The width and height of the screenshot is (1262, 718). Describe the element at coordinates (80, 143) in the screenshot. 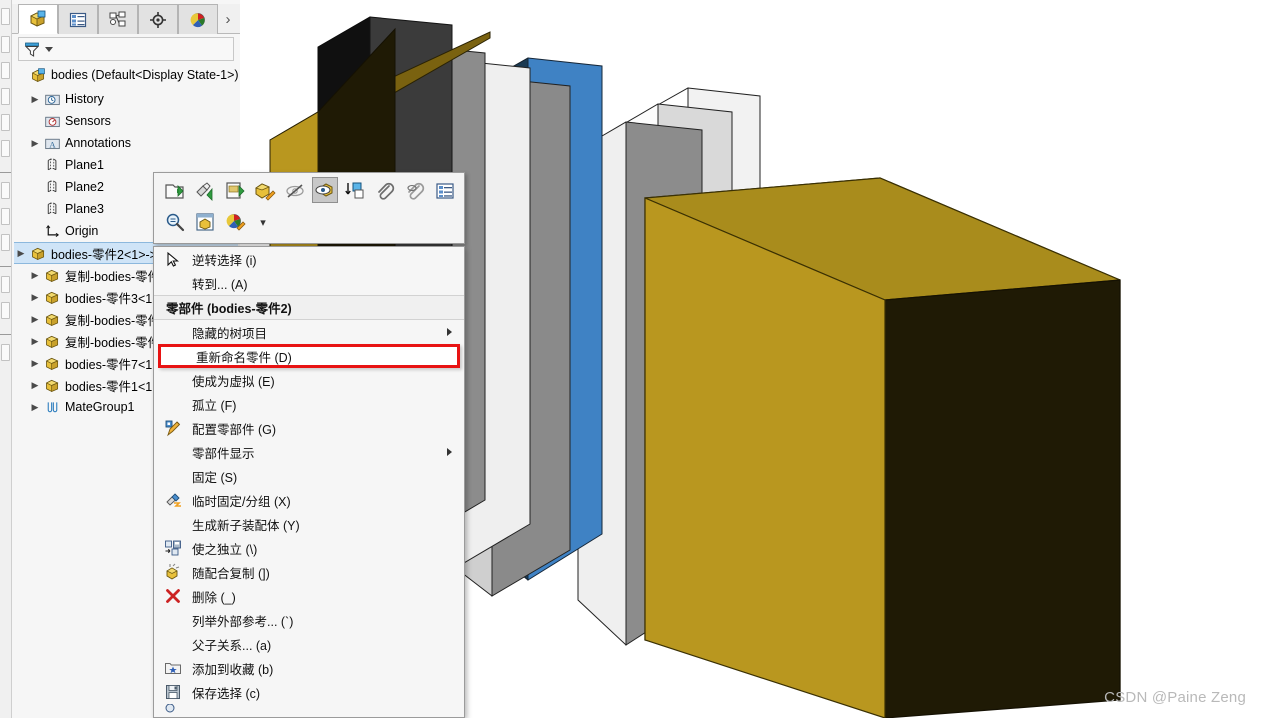

I see `tree-item-annotations: ▶ A Annotations` at that location.